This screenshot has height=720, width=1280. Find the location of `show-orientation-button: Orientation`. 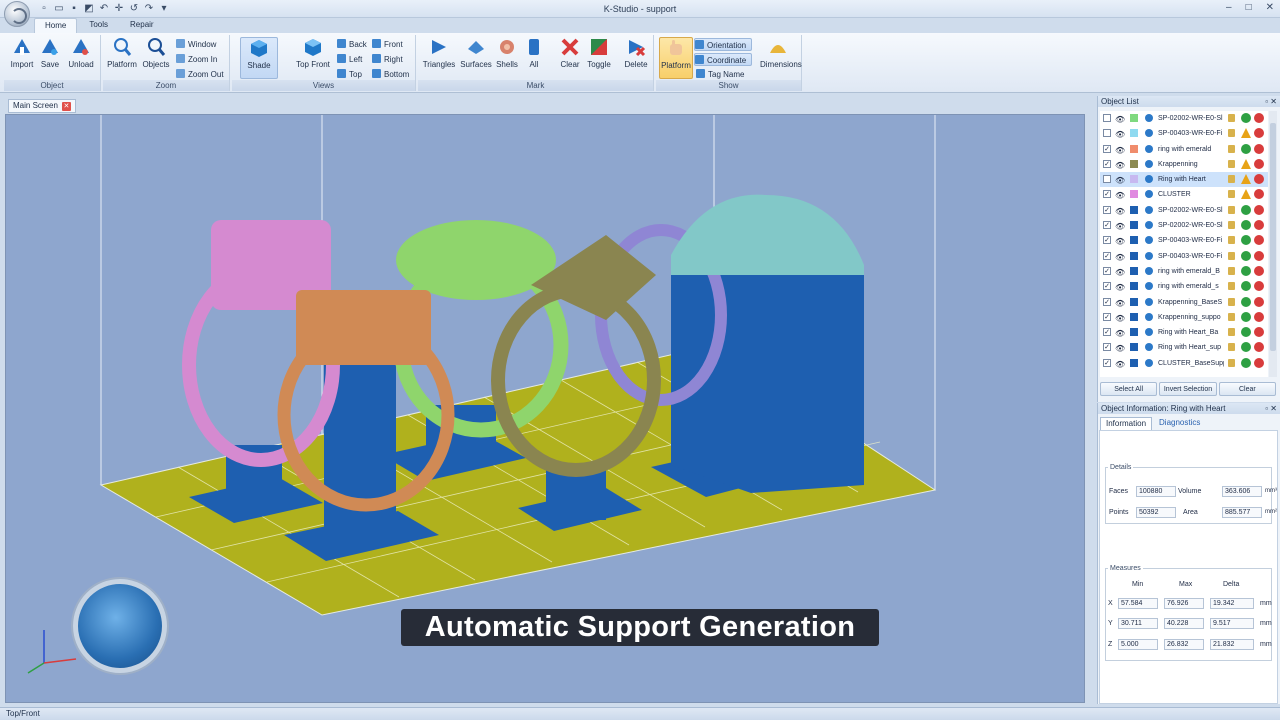

show-orientation-button: Orientation is located at coordinates (723, 44).